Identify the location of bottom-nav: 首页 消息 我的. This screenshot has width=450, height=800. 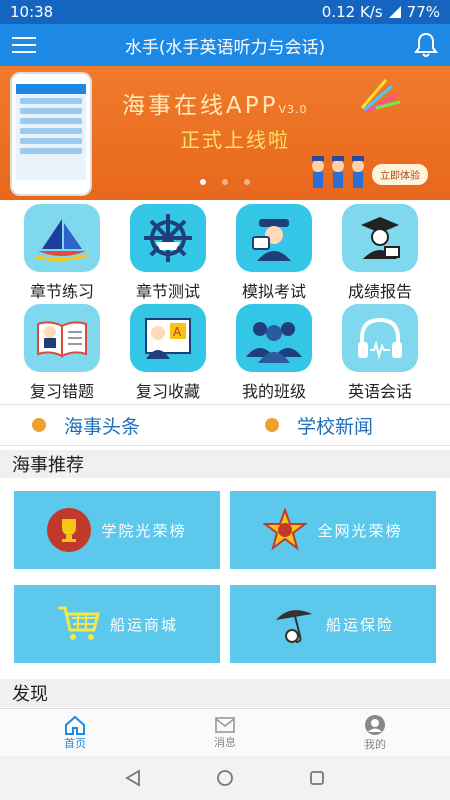
(225, 732).